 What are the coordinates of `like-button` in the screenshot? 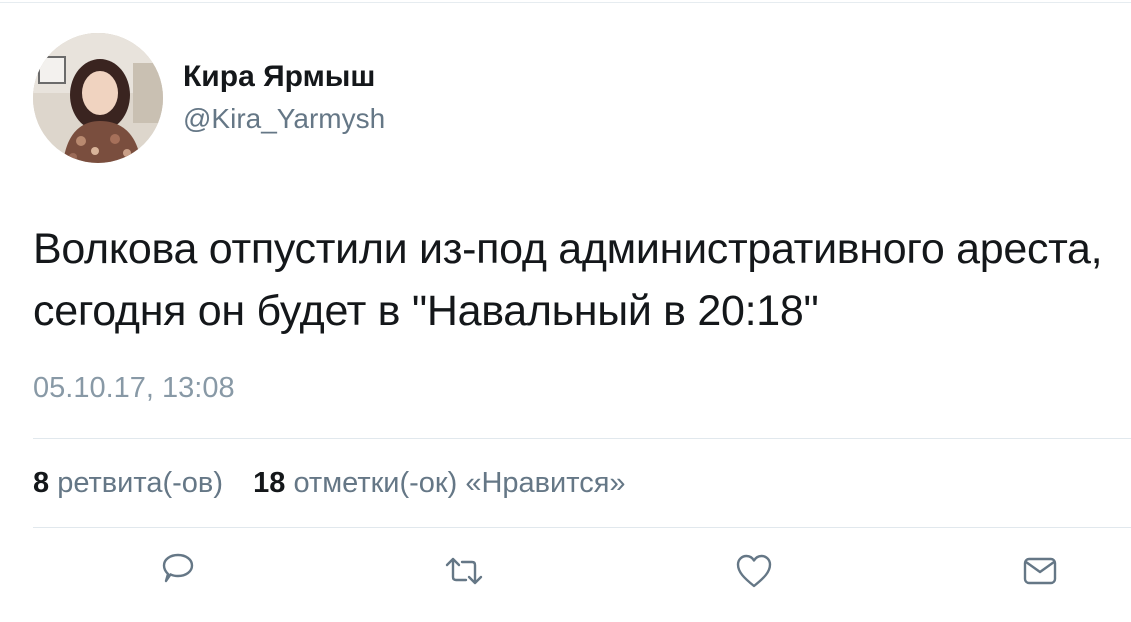 It's located at (754, 571).